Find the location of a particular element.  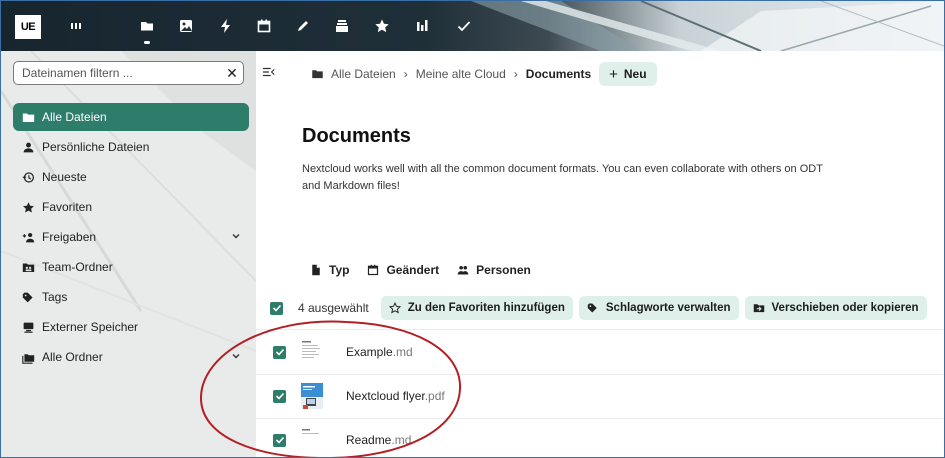

filter-modified: Geändert is located at coordinates (403, 270).